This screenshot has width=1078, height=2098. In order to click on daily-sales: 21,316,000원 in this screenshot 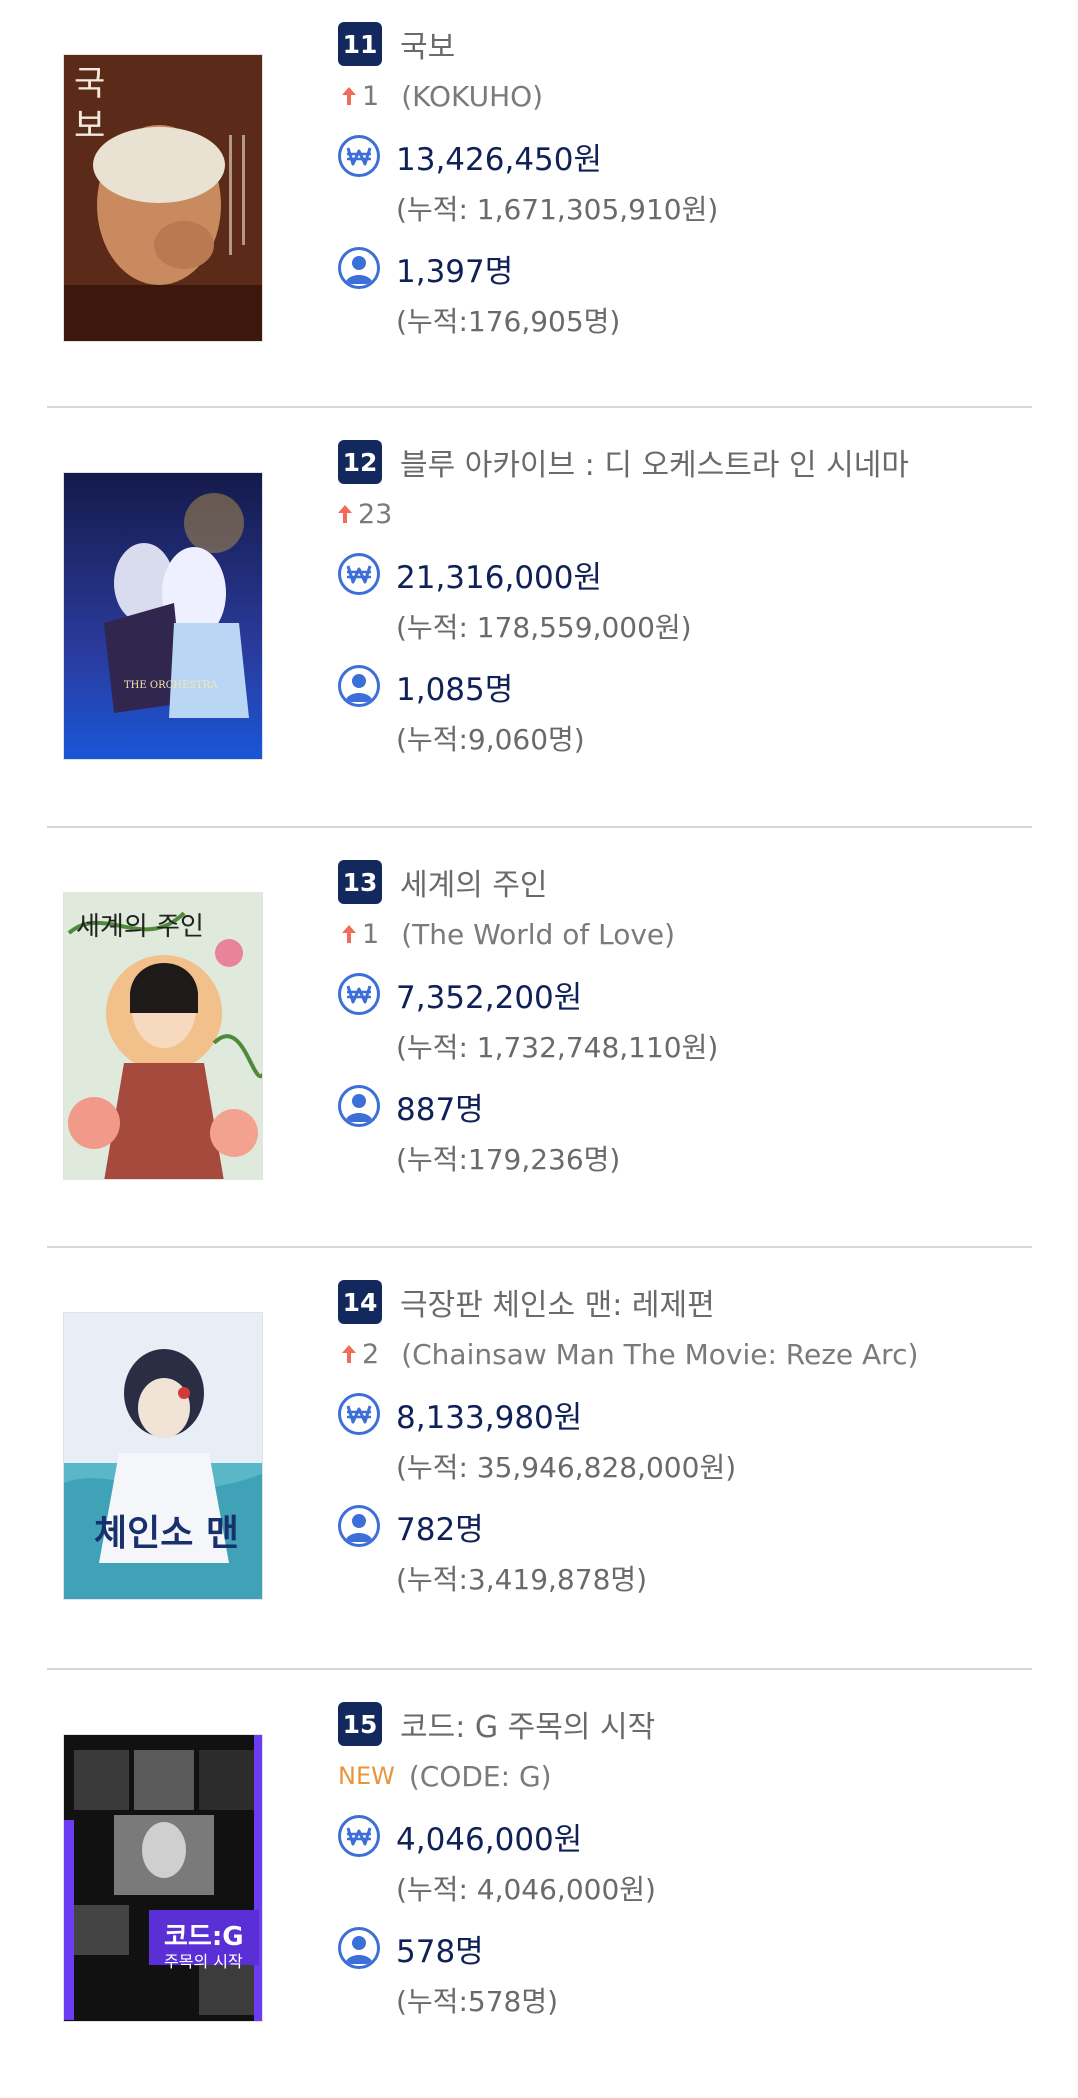, I will do `click(499, 578)`.